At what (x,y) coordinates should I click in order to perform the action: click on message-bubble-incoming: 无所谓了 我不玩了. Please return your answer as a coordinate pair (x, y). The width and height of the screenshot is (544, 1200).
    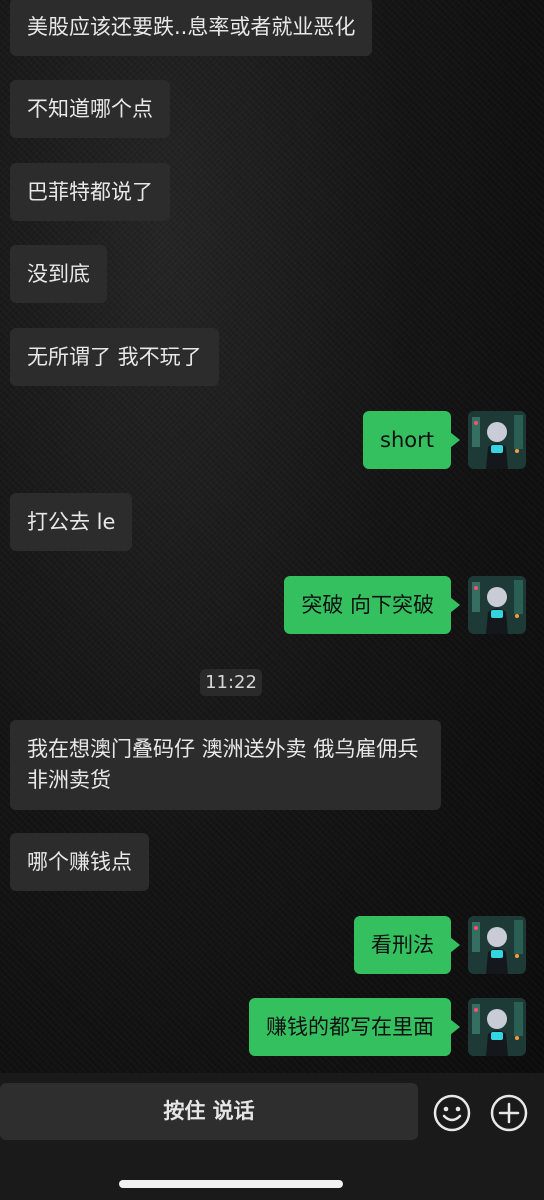
    Looking at the image, I should click on (114, 357).